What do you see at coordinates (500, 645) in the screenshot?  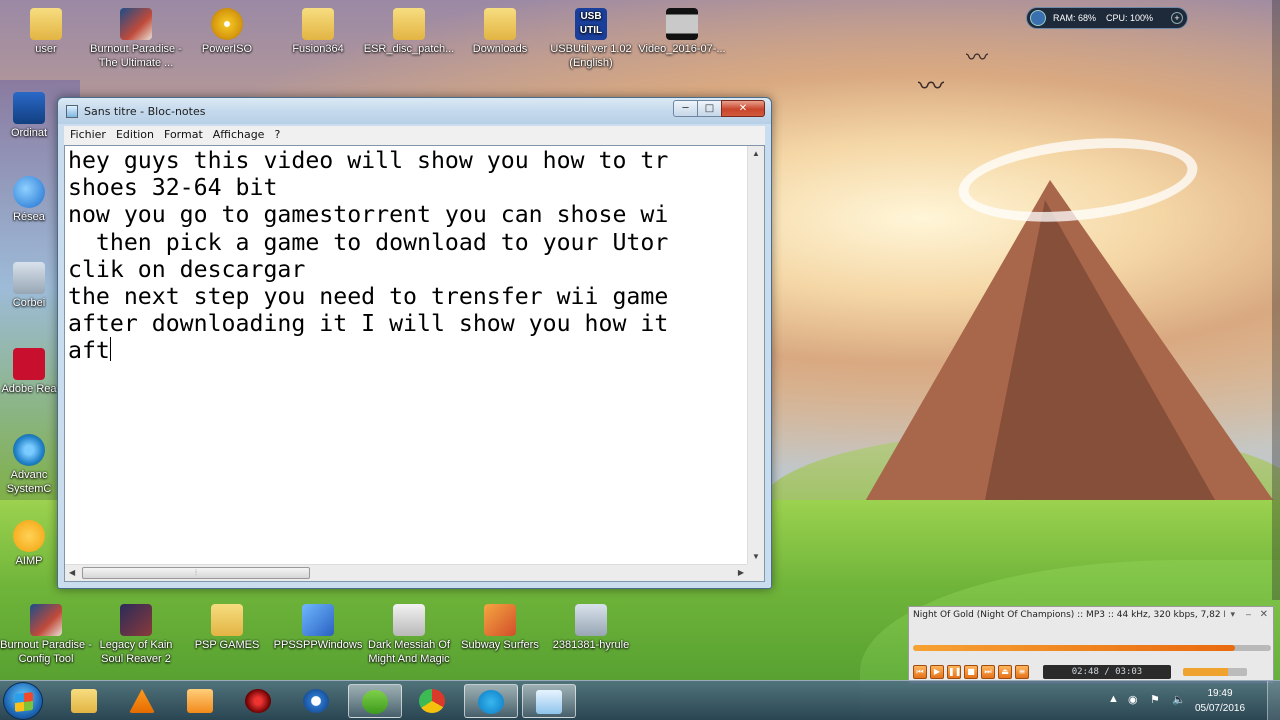 I see `desktop-icon-label: Subway Surfers` at bounding box center [500, 645].